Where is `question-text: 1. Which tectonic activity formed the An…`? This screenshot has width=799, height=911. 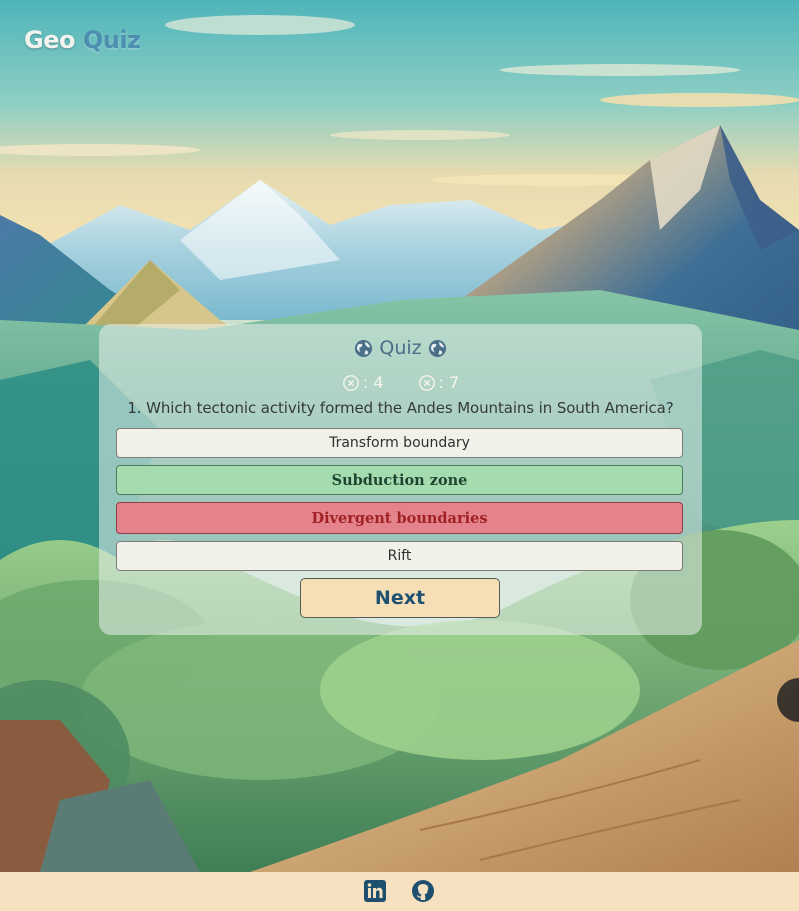 question-text: 1. Which tectonic activity formed the An… is located at coordinates (400, 408).